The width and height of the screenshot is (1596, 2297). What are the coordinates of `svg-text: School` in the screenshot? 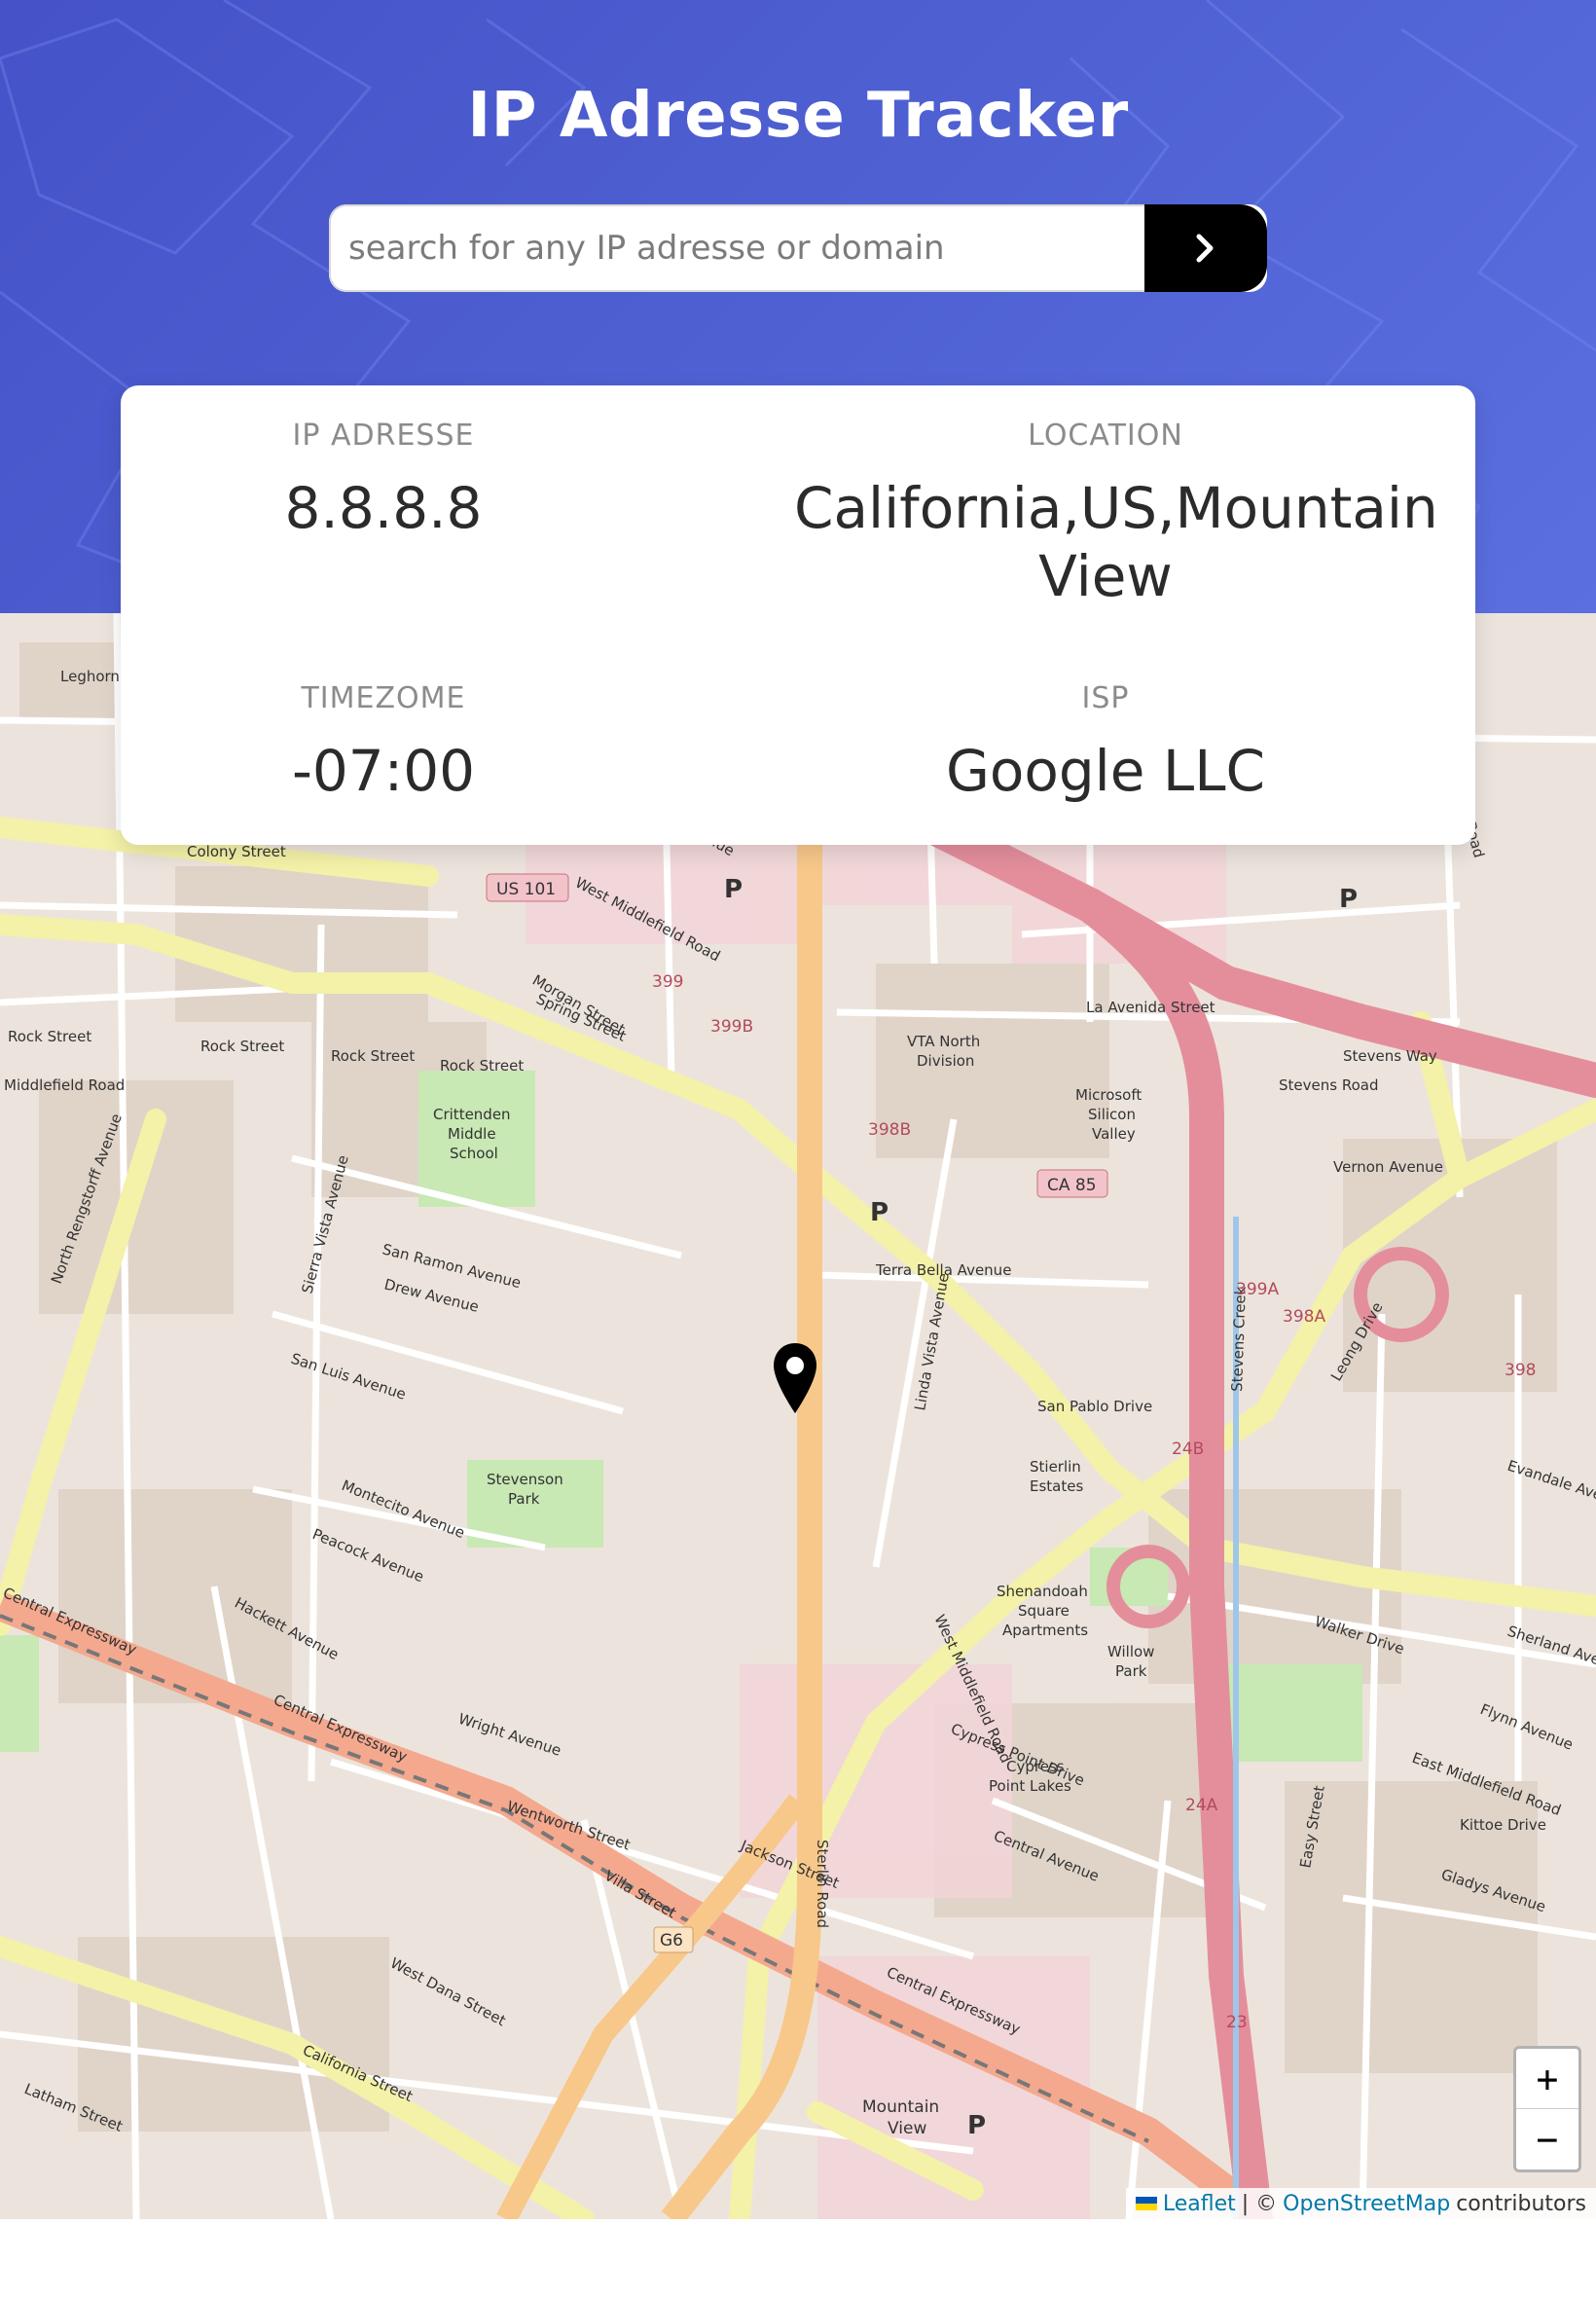 It's located at (474, 1153).